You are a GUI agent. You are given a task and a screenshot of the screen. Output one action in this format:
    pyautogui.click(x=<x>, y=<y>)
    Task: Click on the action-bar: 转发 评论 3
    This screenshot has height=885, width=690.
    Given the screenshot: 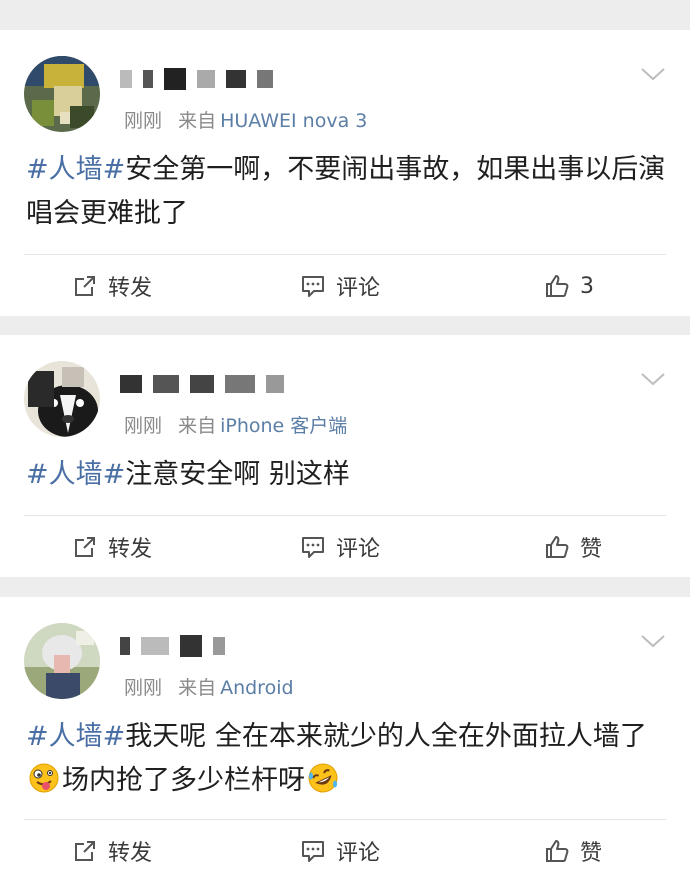 What is the action you would take?
    pyautogui.click(x=345, y=286)
    